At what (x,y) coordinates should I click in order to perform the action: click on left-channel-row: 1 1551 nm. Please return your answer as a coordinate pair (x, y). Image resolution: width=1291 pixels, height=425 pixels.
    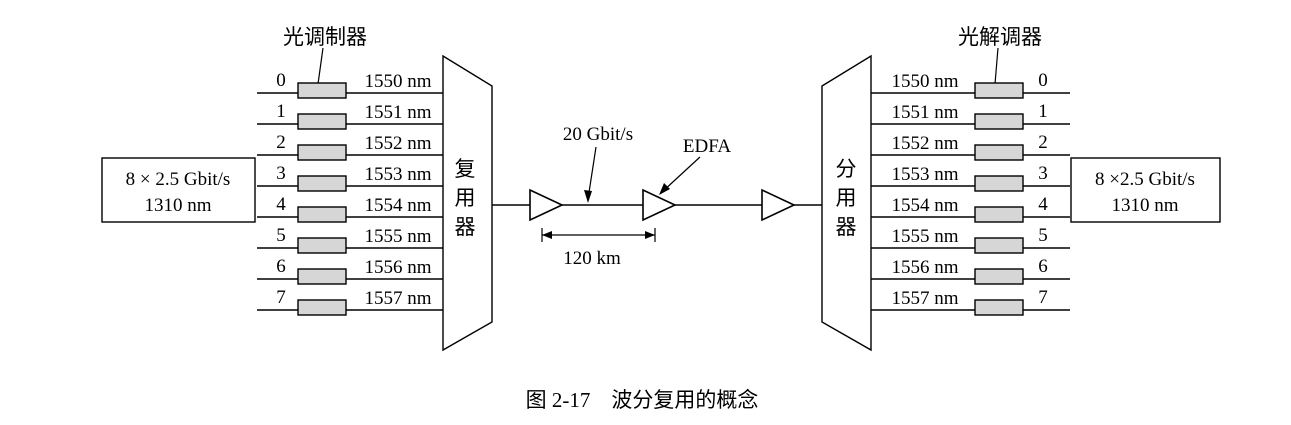
    Looking at the image, I should click on (350, 115).